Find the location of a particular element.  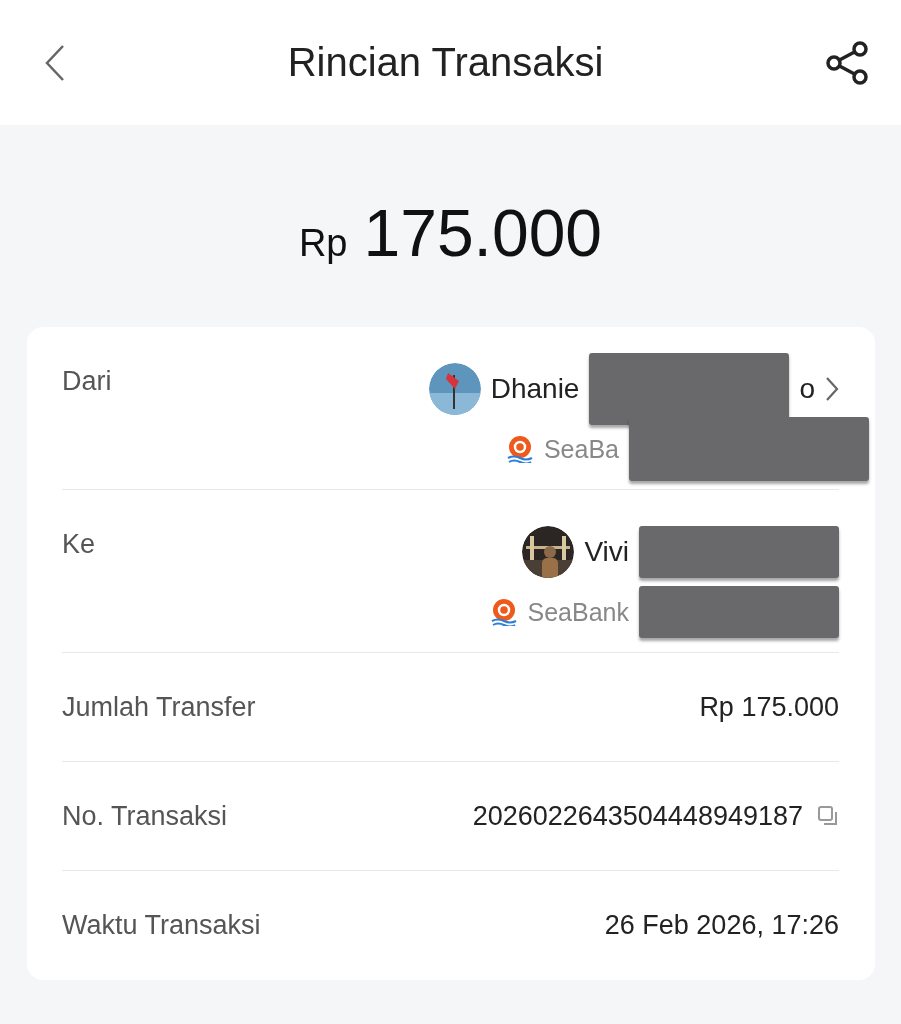

row-label: Jumlah Transfer is located at coordinates (159, 707).